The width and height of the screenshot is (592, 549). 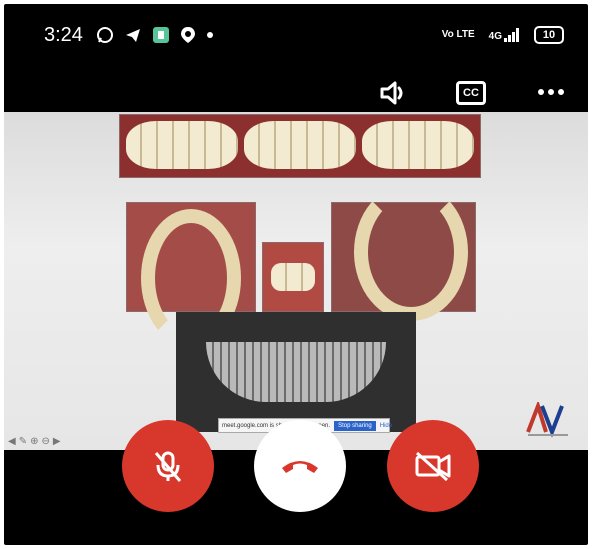 What do you see at coordinates (418, 145) in the screenshot?
I see `left-occlusion-image` at bounding box center [418, 145].